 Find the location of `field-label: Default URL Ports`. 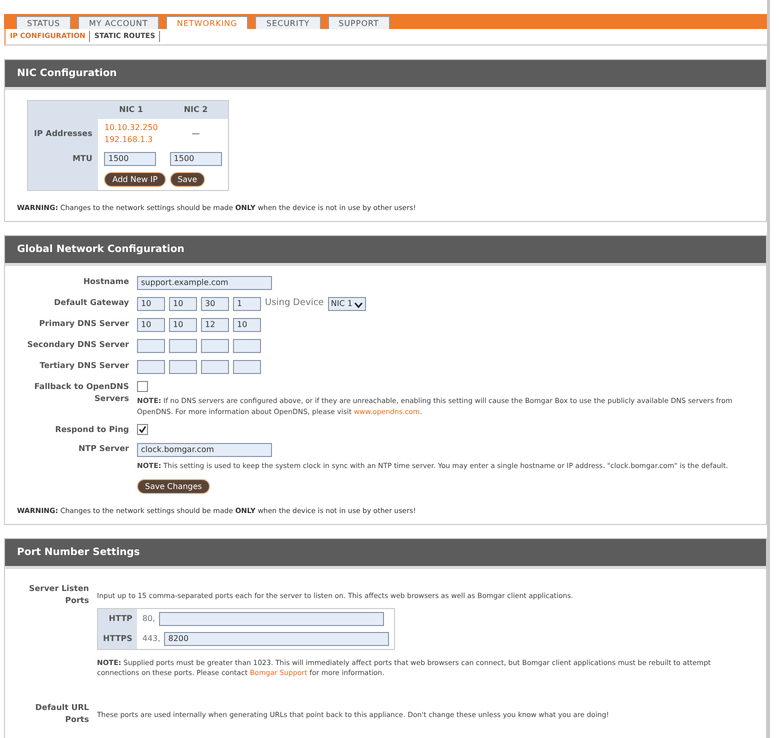

field-label: Default URL Ports is located at coordinates (61, 714).